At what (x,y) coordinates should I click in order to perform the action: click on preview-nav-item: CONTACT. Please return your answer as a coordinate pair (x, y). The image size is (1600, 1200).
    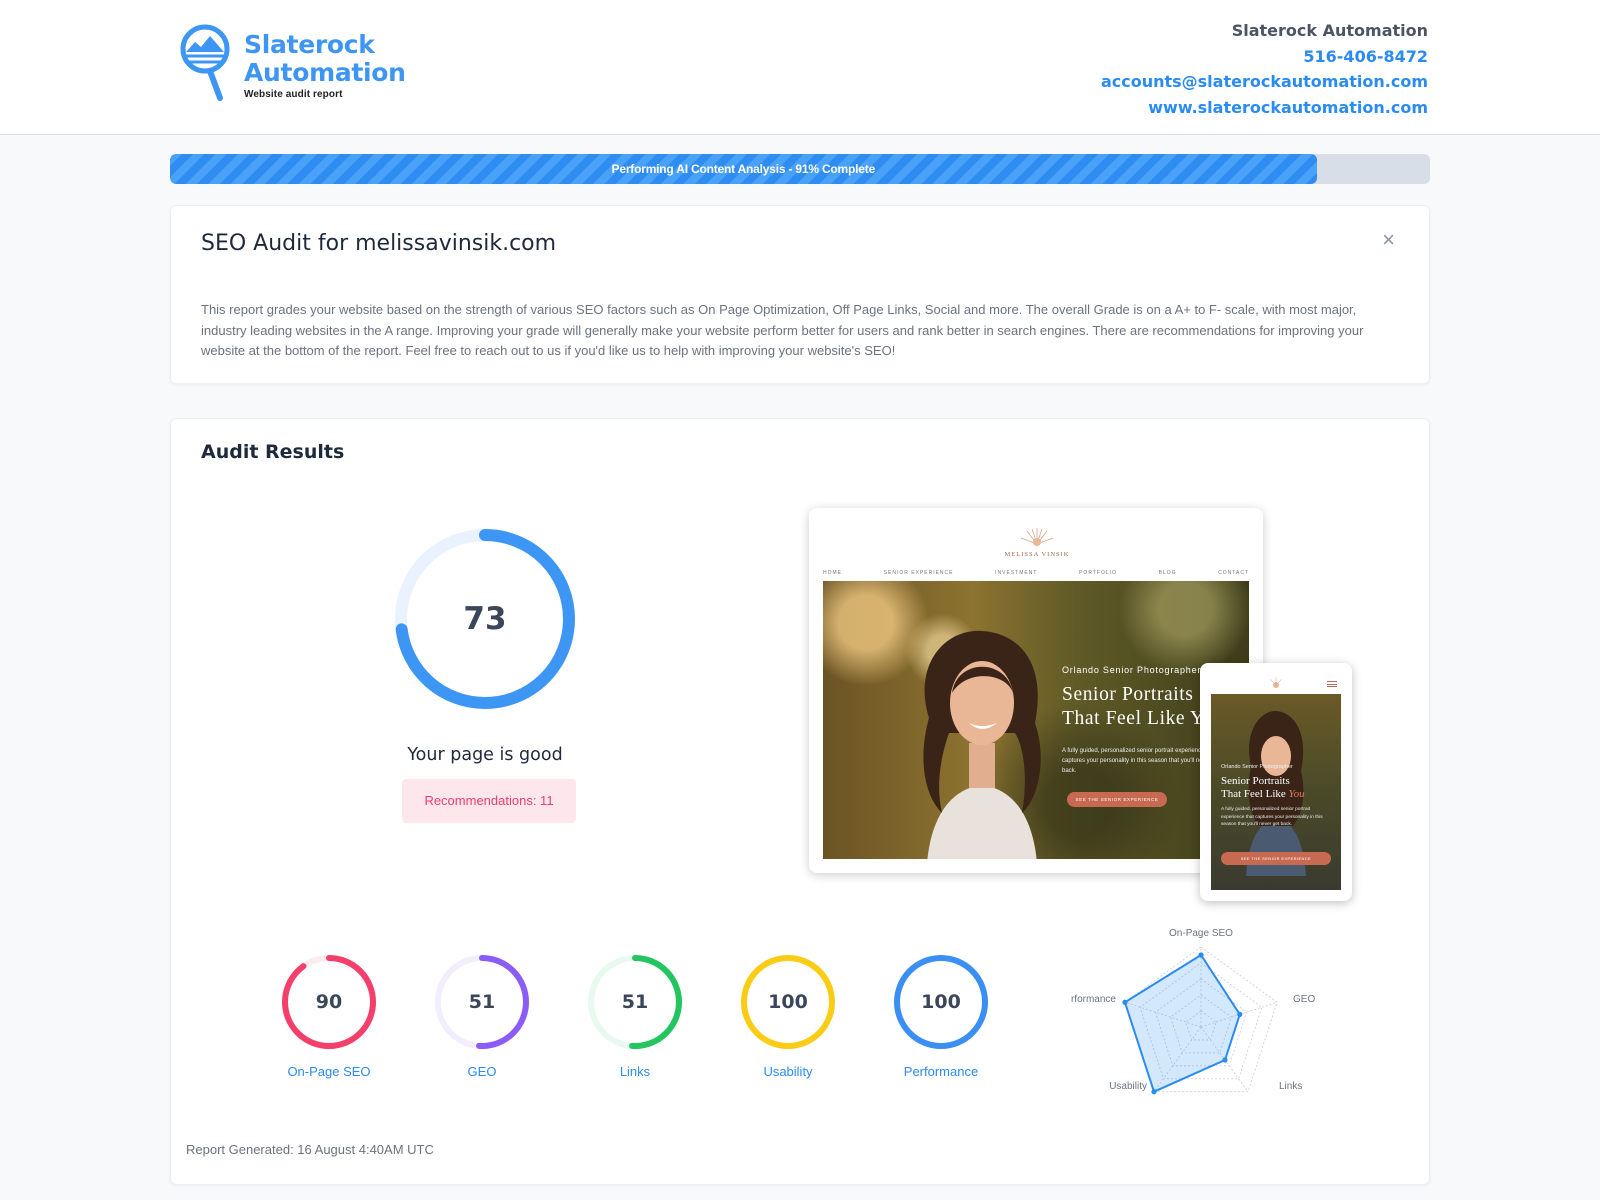
    Looking at the image, I should click on (1233, 573).